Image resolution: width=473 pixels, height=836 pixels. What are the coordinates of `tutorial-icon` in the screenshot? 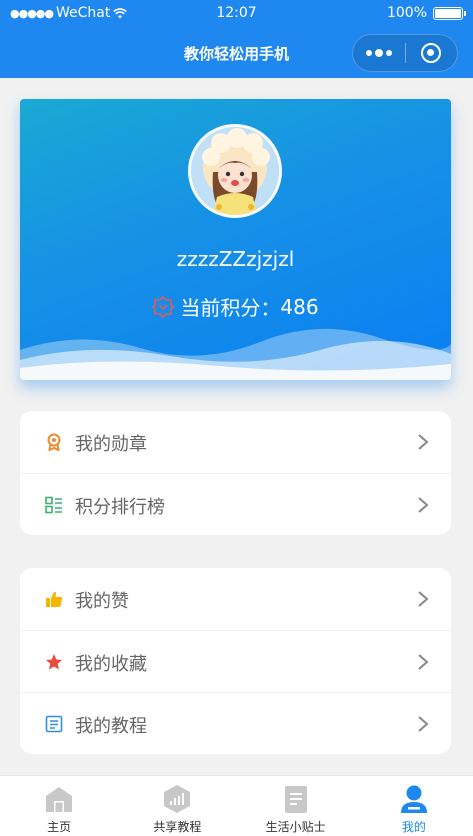 It's located at (54, 724).